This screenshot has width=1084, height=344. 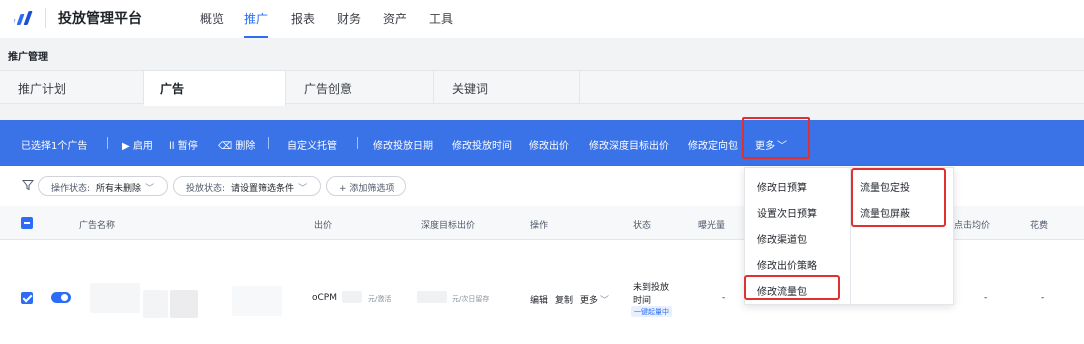 I want to click on menu-set-next-day-budget: 设置次日预算, so click(x=787, y=212).